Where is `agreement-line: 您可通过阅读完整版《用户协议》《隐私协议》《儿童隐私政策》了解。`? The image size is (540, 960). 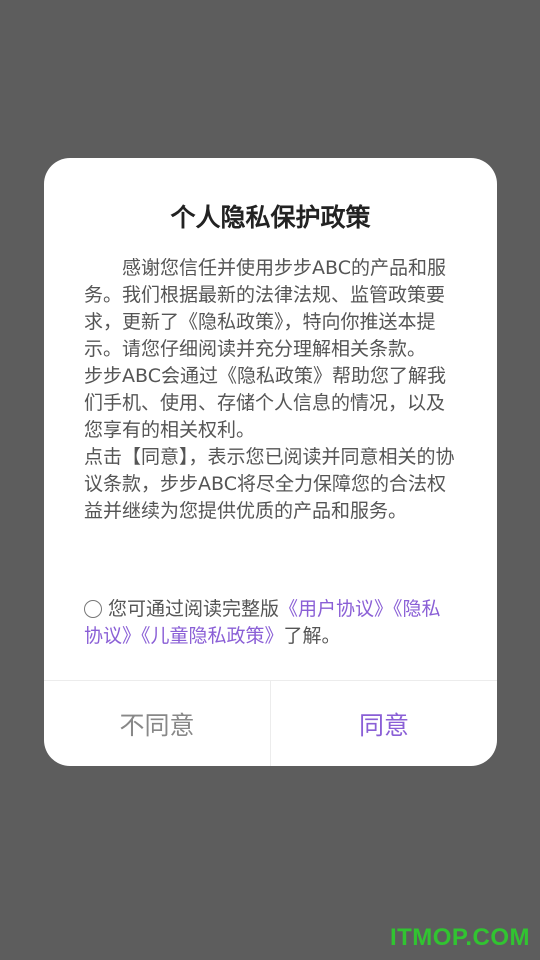 agreement-line: 您可通过阅读完整版《用户协议》《隐私协议》《儿童隐私政策》了解。 is located at coordinates (271, 623).